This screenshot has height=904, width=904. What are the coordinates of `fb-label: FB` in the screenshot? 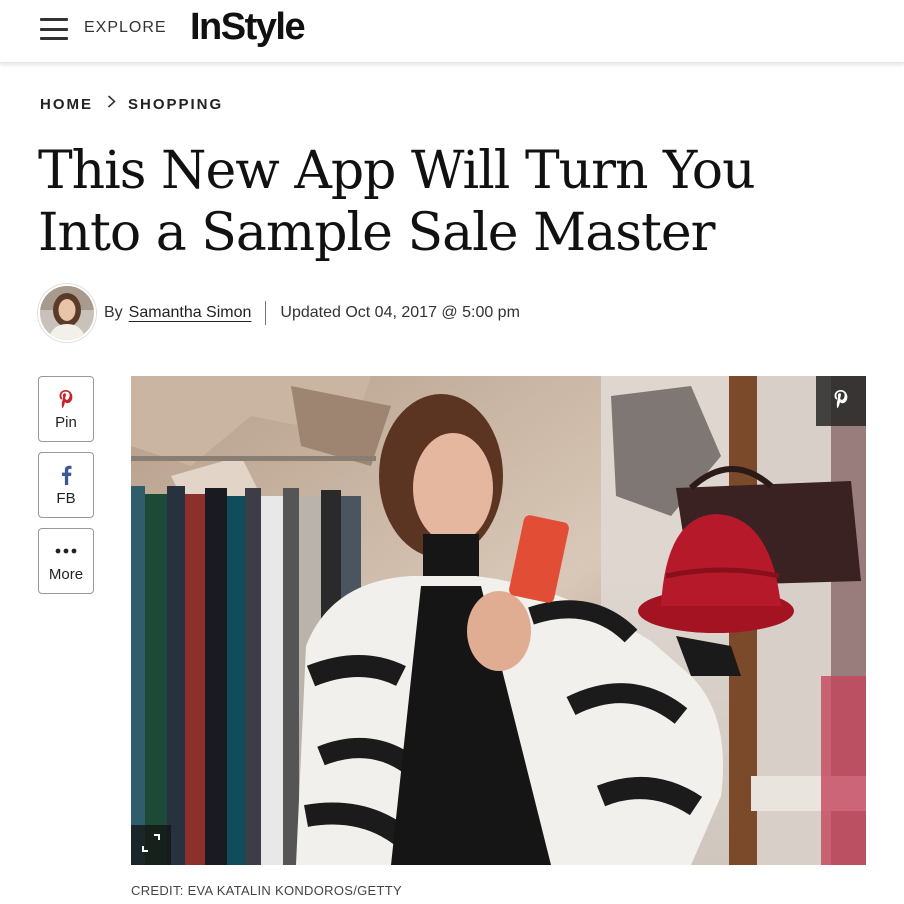 It's located at (66, 498).